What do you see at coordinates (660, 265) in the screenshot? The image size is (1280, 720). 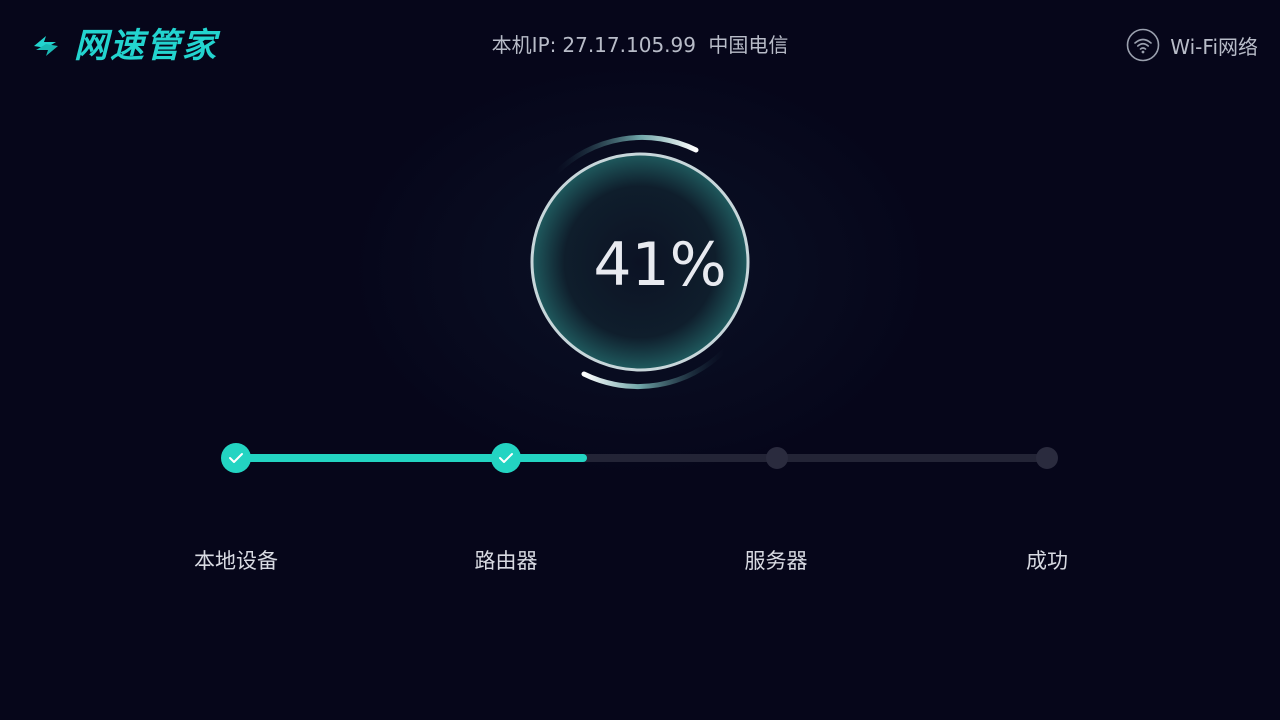 I see `progress-percent: 41%` at bounding box center [660, 265].